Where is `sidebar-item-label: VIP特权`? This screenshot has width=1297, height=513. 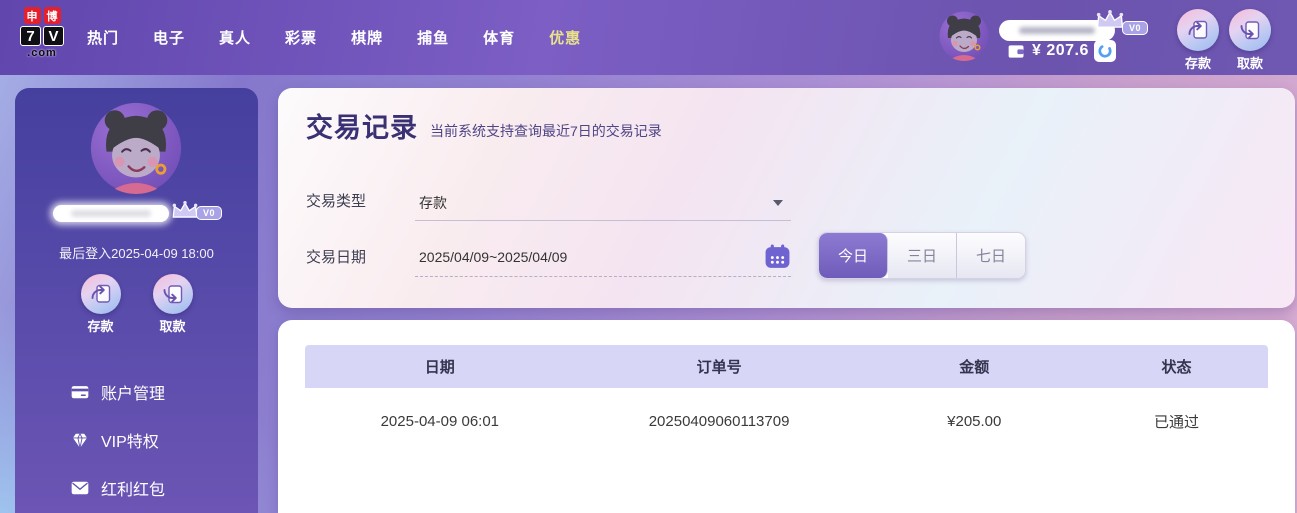
sidebar-item-label: VIP特权 is located at coordinates (130, 442).